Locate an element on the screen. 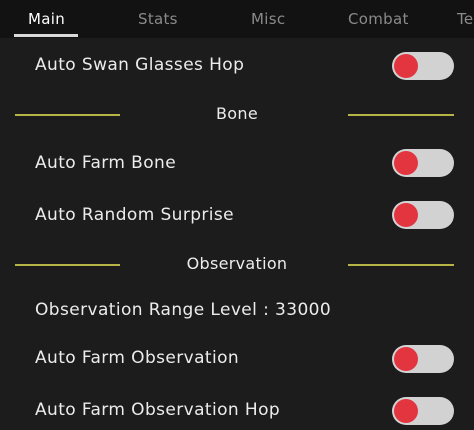 Image resolution: width=474 pixels, height=430 pixels. tab-combat: Combat is located at coordinates (378, 19).